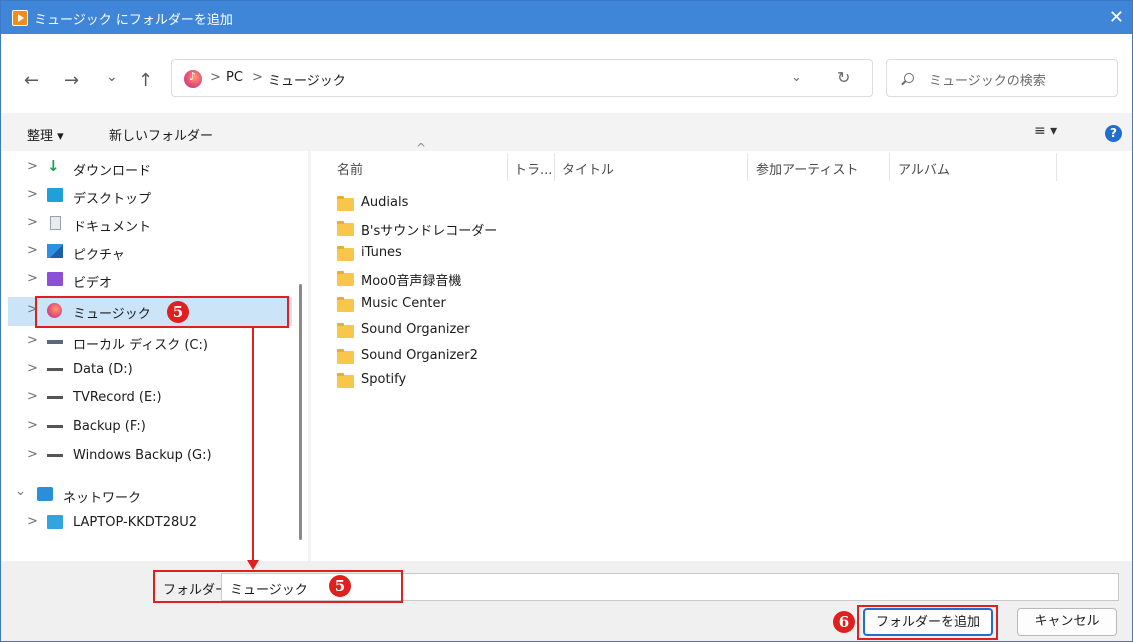 The height and width of the screenshot is (642, 1133). What do you see at coordinates (55, 223) in the screenshot?
I see `documents-icon` at bounding box center [55, 223].